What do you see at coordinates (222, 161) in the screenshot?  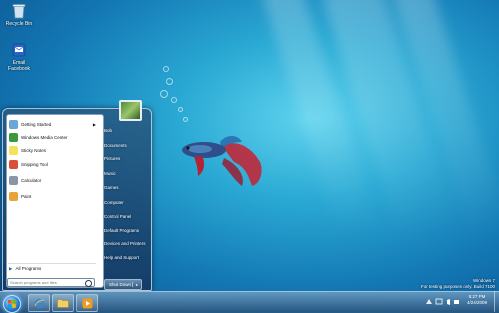 I see `betta-fish-wallpaper` at bounding box center [222, 161].